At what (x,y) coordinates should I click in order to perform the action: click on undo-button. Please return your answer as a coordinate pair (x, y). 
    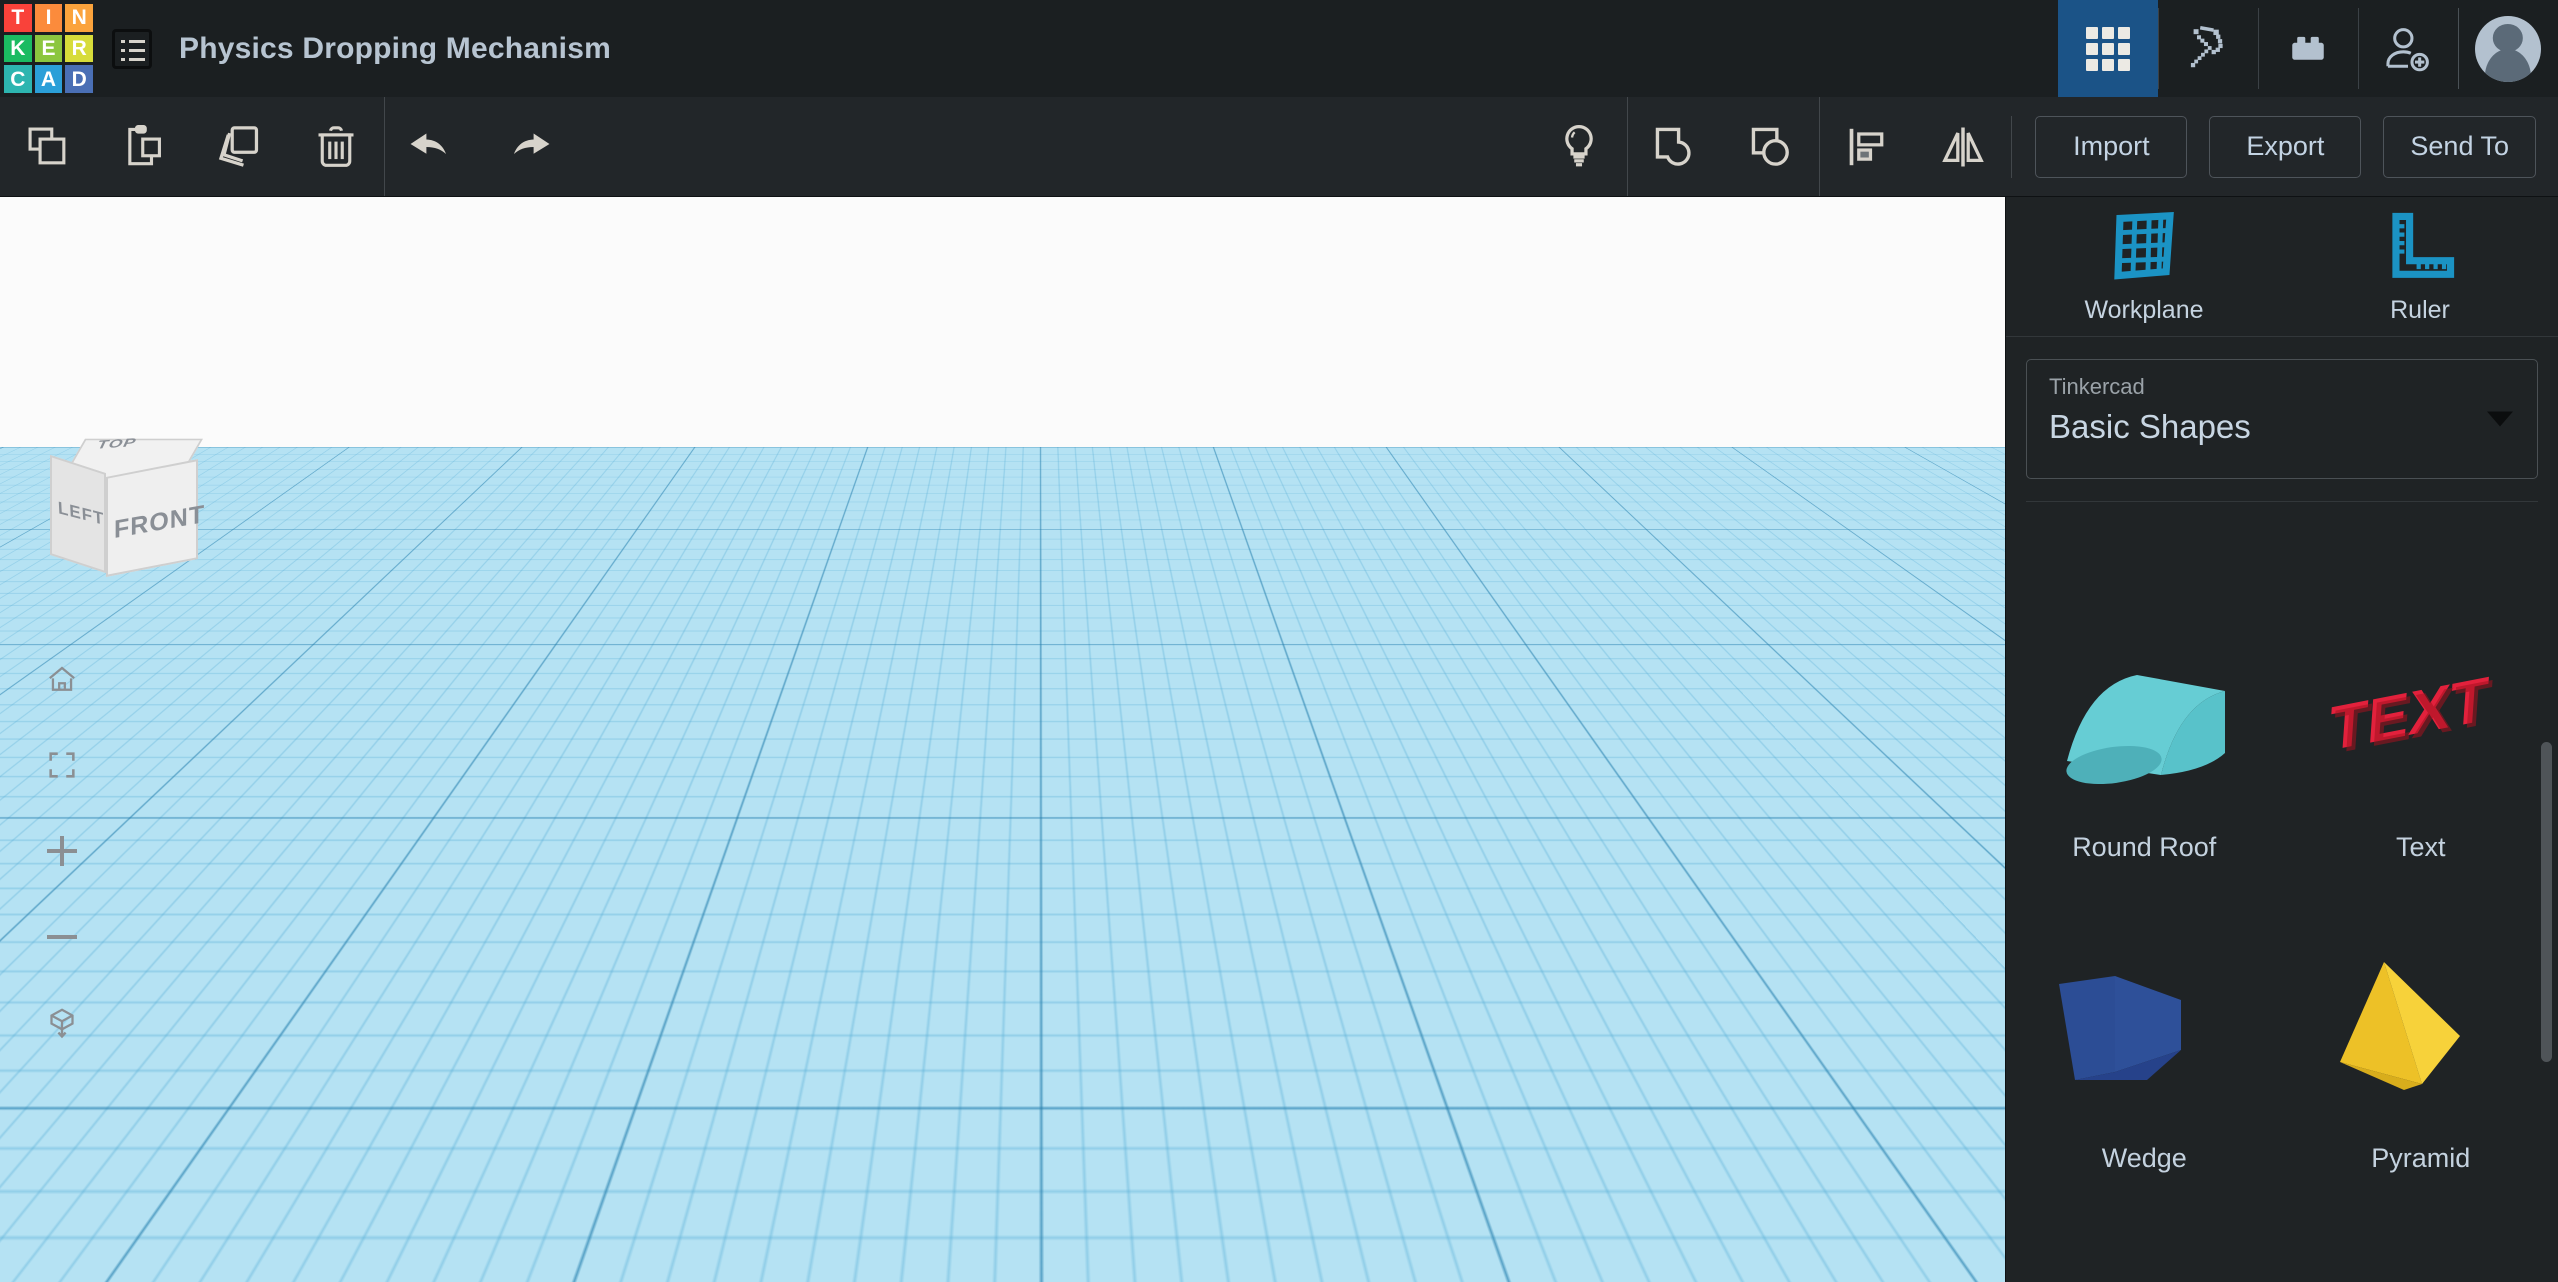
    Looking at the image, I should click on (432, 147).